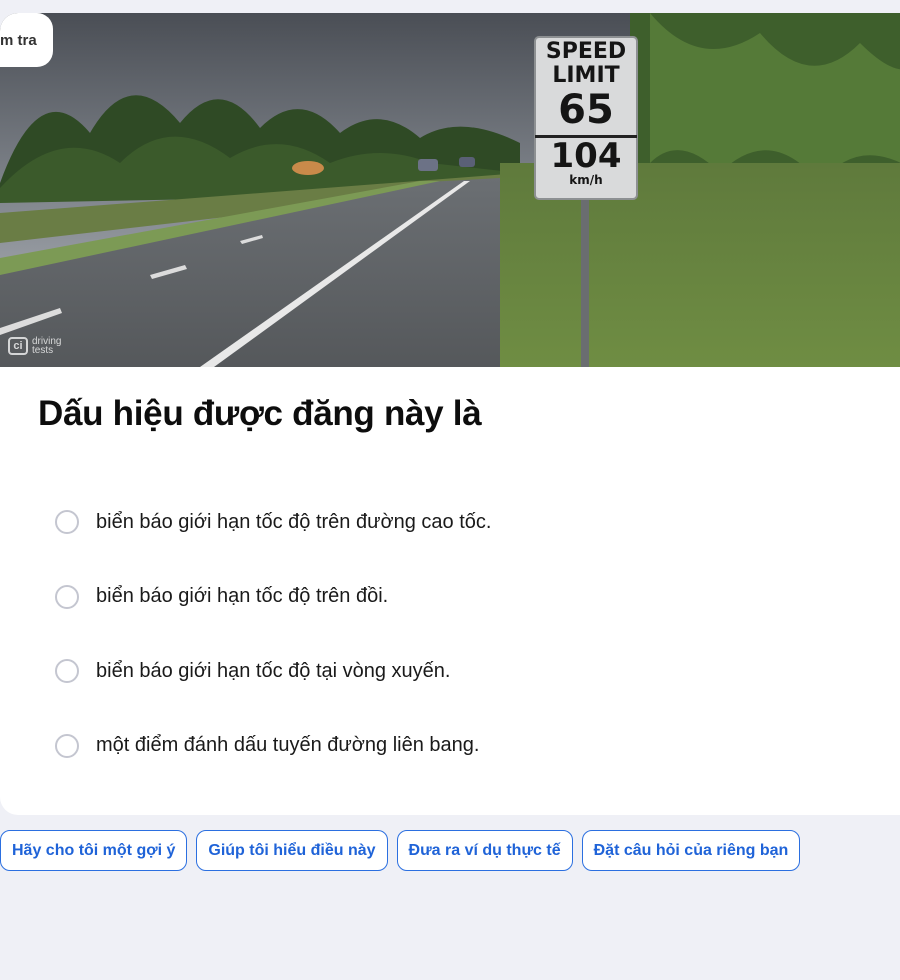  Describe the element at coordinates (484, 850) in the screenshot. I see `real-example-button: Đưa ra ví dụ thực tế` at that location.